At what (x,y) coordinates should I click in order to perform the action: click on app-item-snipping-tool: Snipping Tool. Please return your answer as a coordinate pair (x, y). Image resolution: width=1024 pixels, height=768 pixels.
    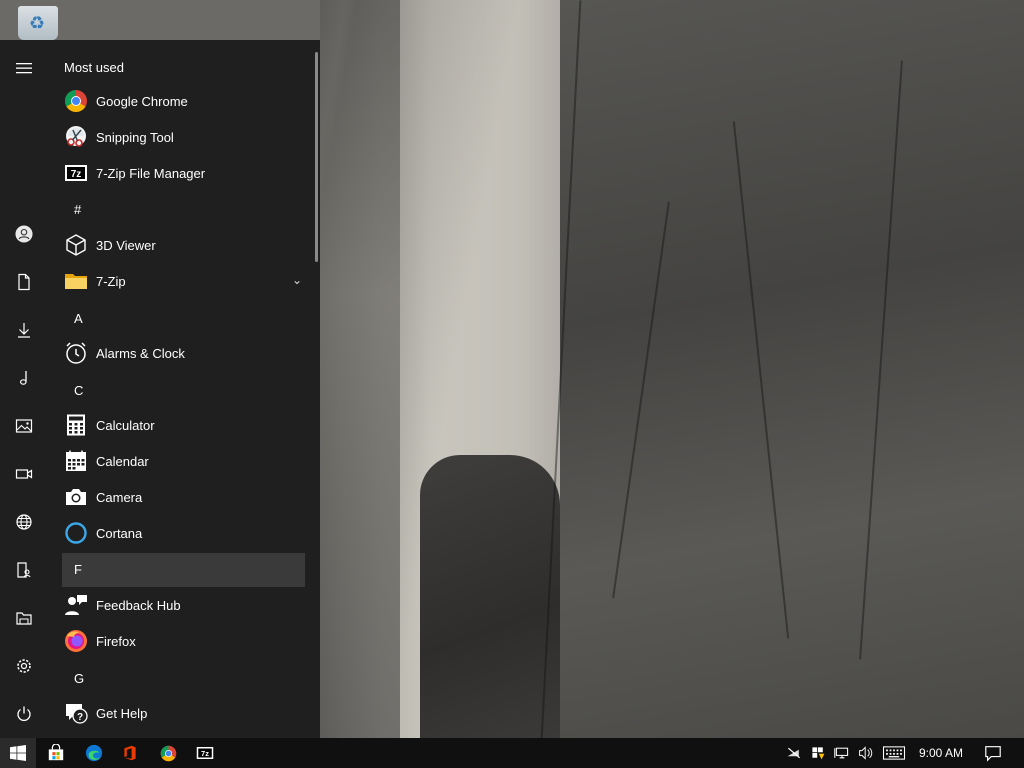
    Looking at the image, I should click on (184, 137).